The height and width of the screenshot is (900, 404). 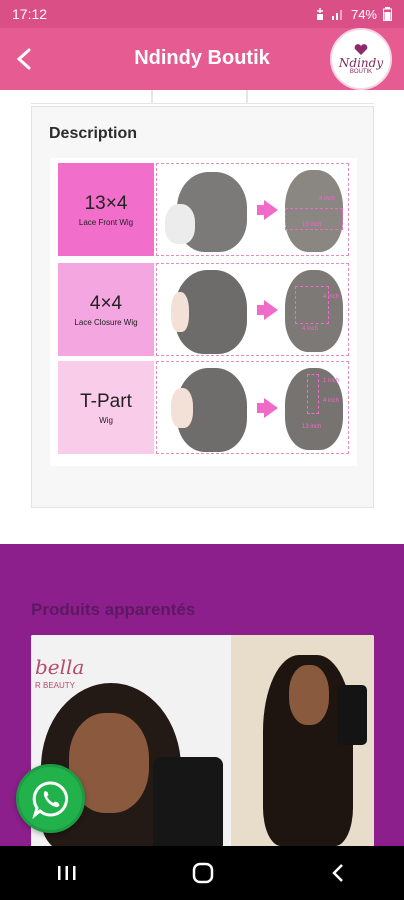 I want to click on status-time: 17:12, so click(x=30, y=14).